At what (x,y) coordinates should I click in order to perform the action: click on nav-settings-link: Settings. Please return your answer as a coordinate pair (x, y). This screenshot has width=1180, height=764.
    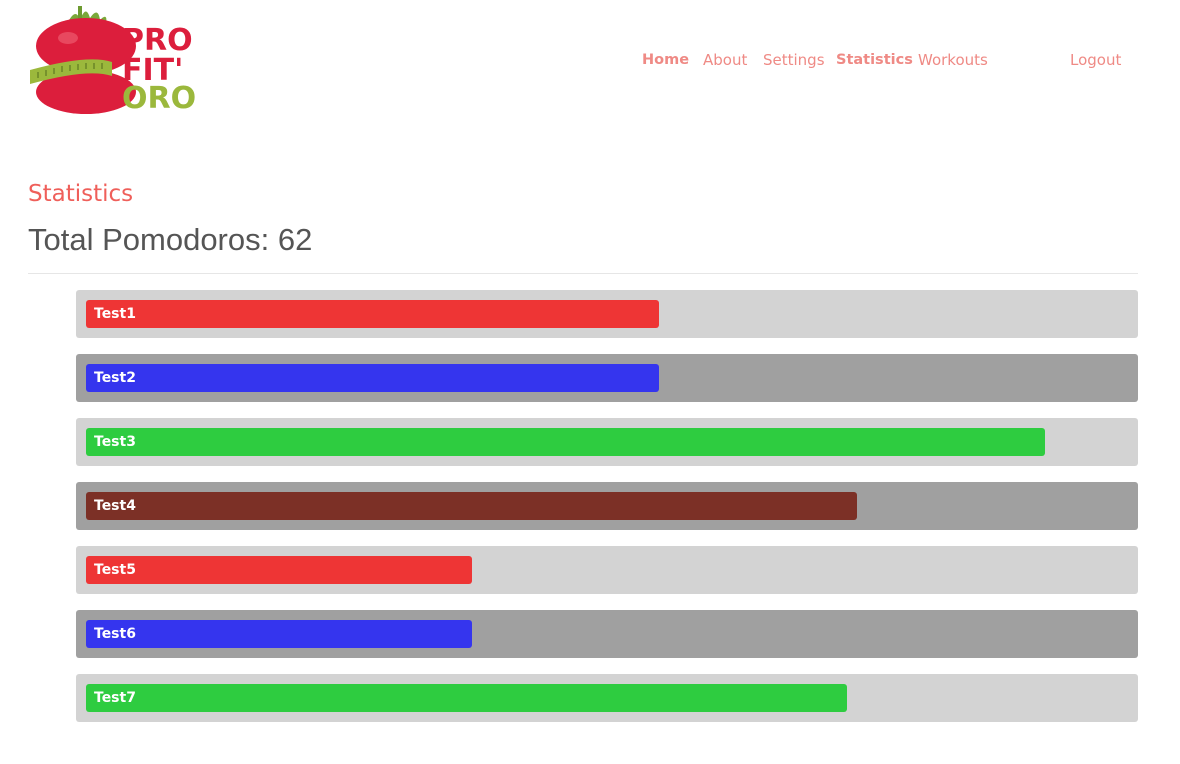
    Looking at the image, I should click on (794, 60).